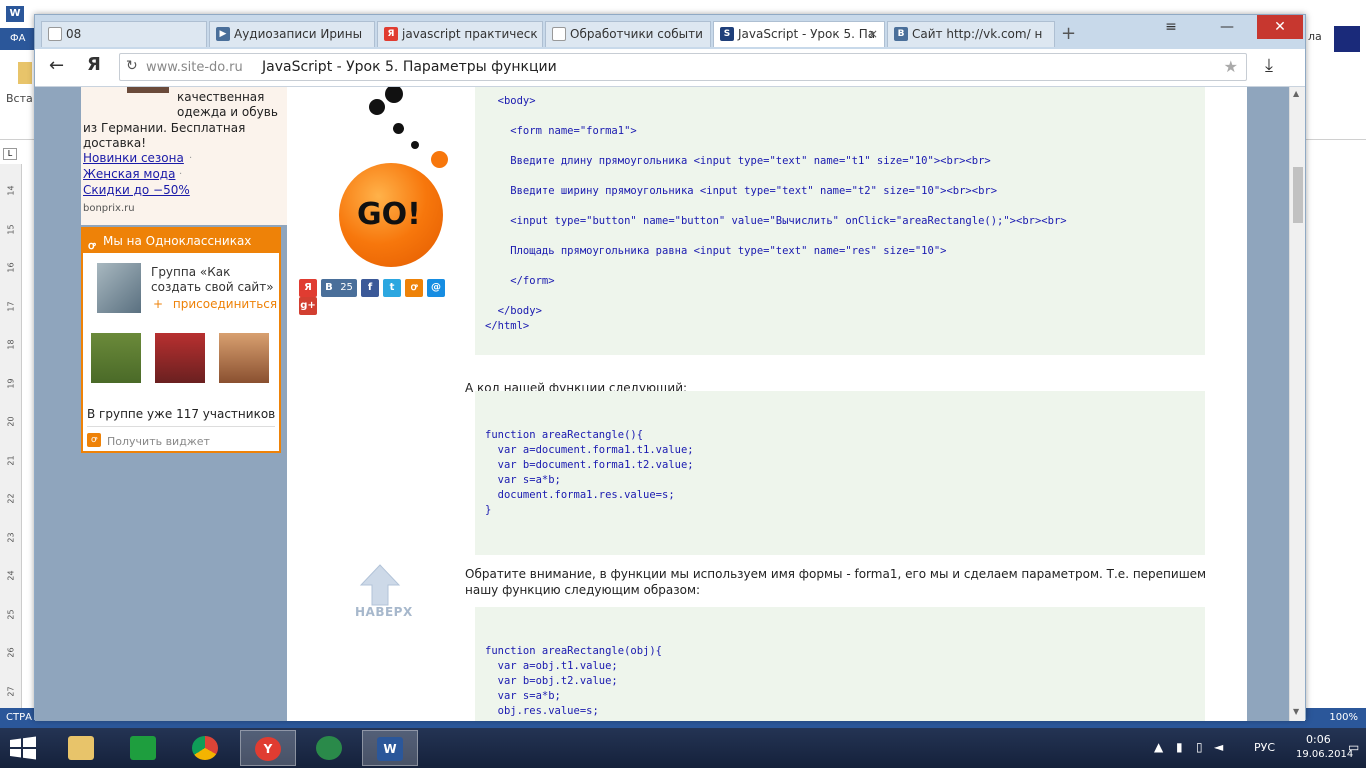 The width and height of the screenshot is (1366, 768). What do you see at coordinates (1171, 27) in the screenshot?
I see `menu-icon: ≡` at bounding box center [1171, 27].